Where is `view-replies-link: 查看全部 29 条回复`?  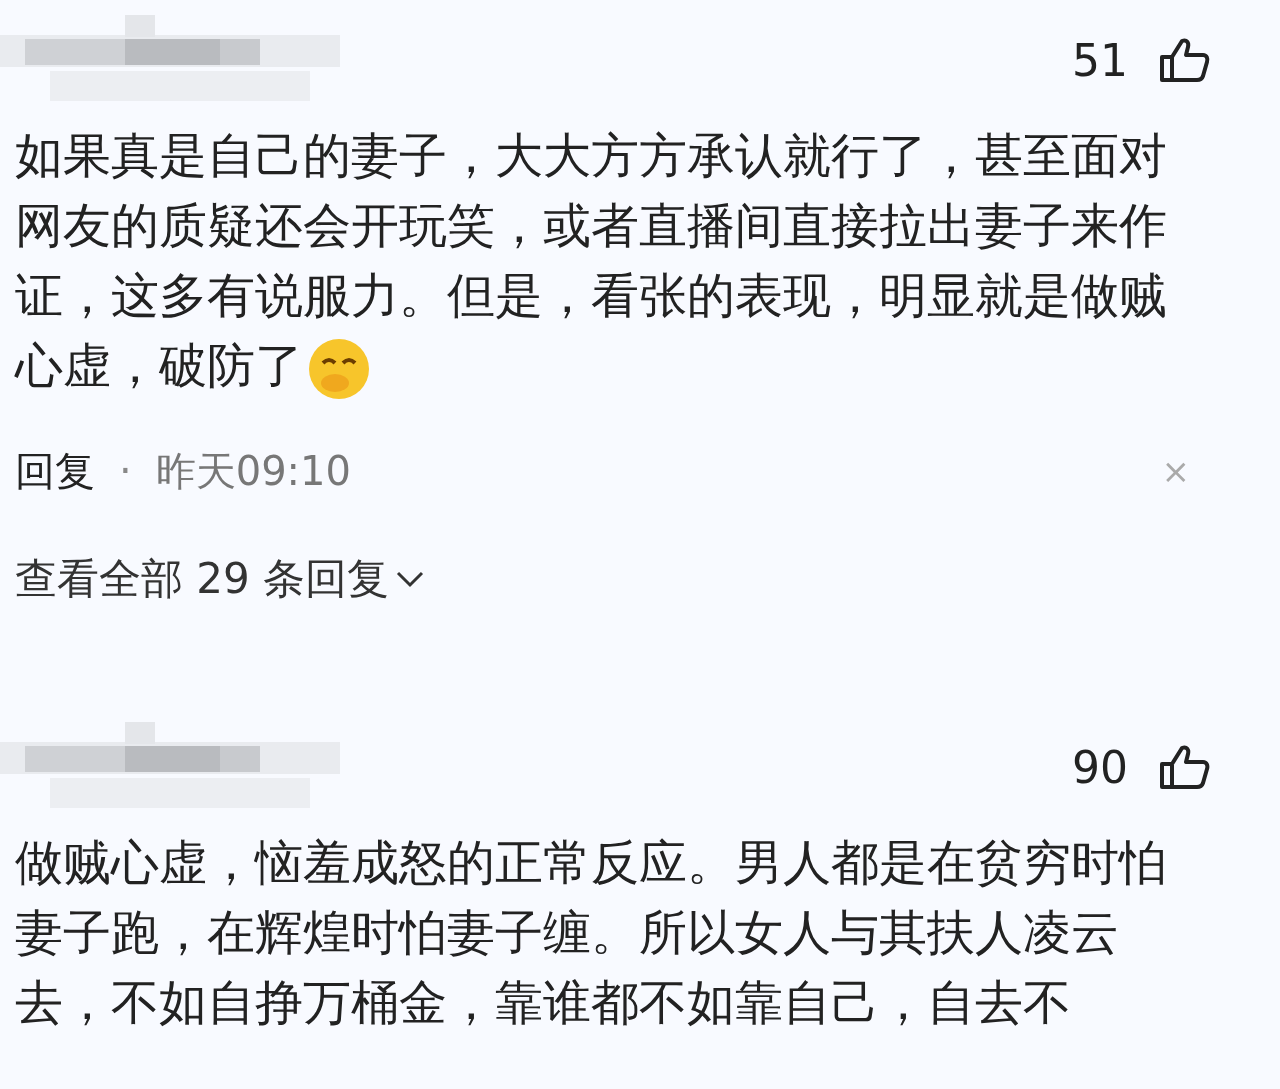 view-replies-link: 查看全部 29 条回复 is located at coordinates (220, 579).